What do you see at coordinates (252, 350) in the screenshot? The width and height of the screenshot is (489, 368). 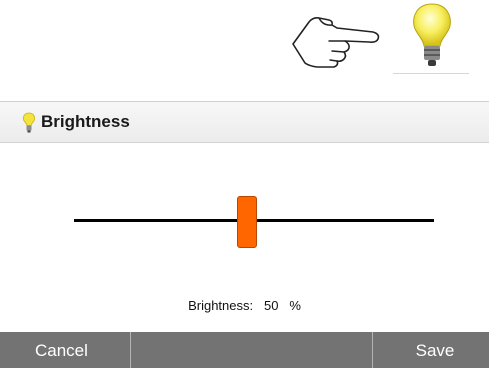 I see `empty-button-slot` at bounding box center [252, 350].